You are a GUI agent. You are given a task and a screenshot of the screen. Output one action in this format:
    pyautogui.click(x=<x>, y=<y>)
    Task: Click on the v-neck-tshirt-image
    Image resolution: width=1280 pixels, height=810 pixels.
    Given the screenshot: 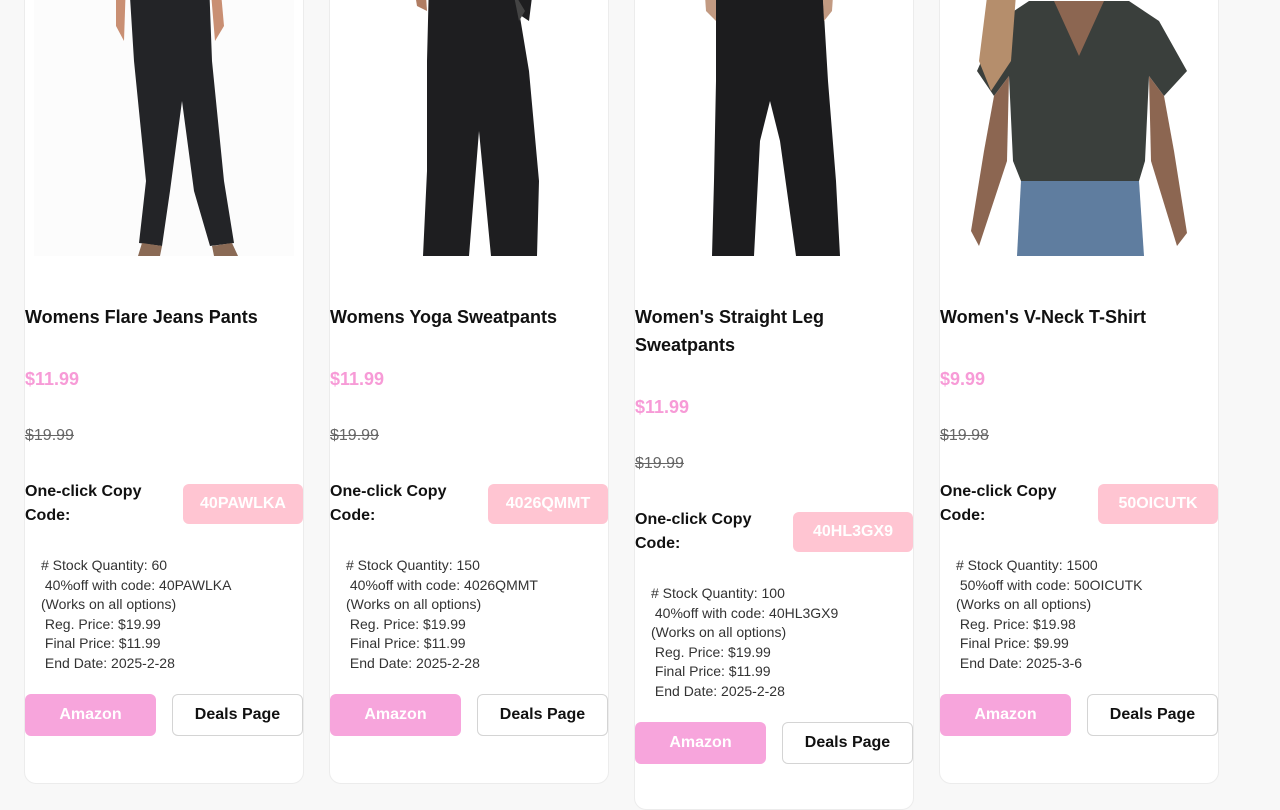 What is the action you would take?
    pyautogui.click(x=1079, y=128)
    